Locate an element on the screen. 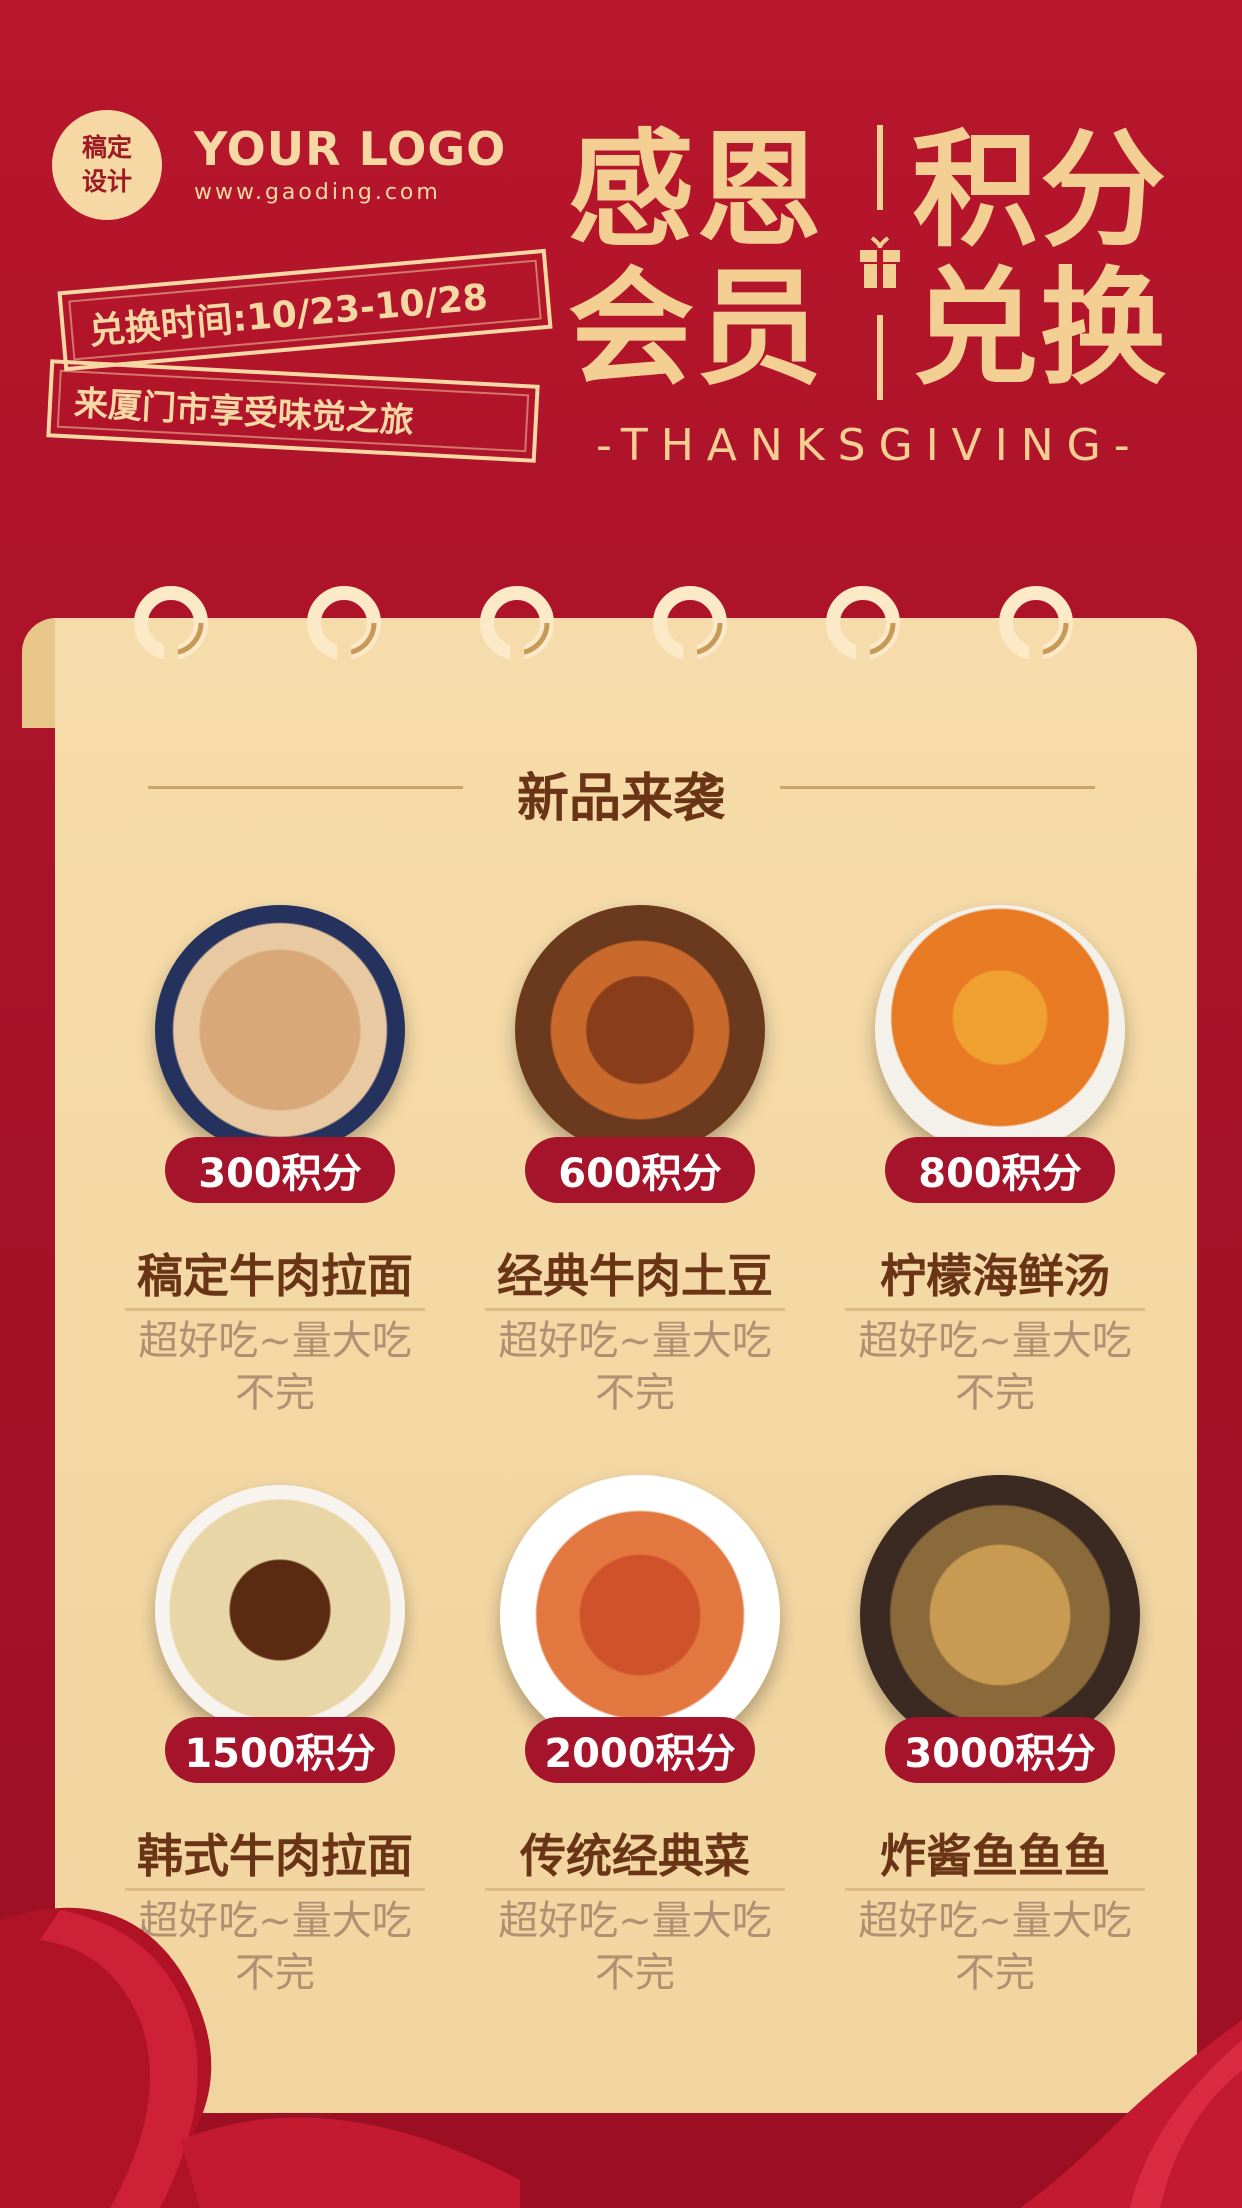 The width and height of the screenshot is (1242, 2208). dish-name: 柠檬海鲜汤 is located at coordinates (995, 1276).